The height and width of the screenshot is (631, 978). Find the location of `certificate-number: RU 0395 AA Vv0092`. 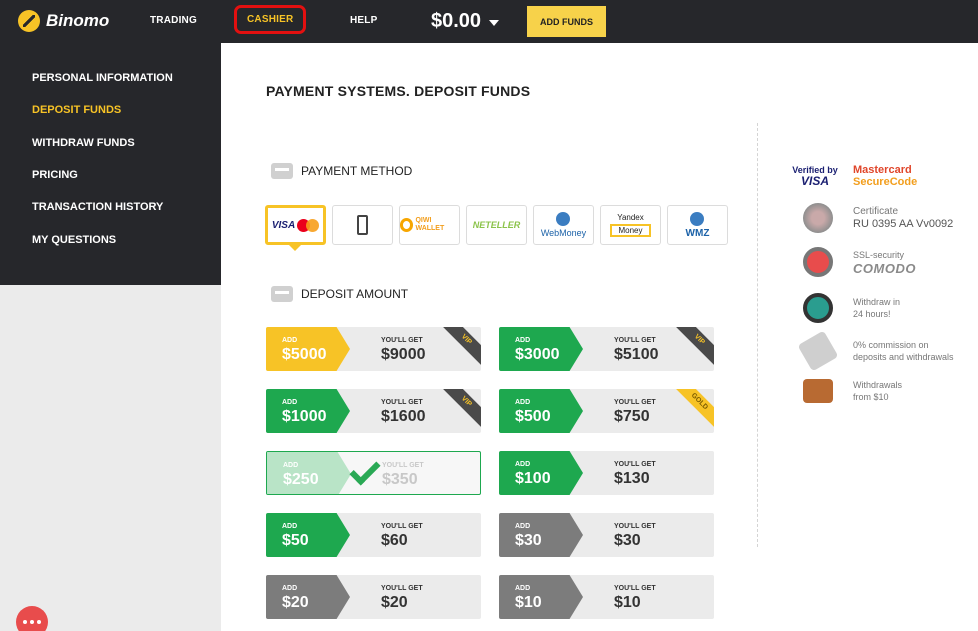

certificate-number: RU 0395 AA Vv0092 is located at coordinates (903, 224).